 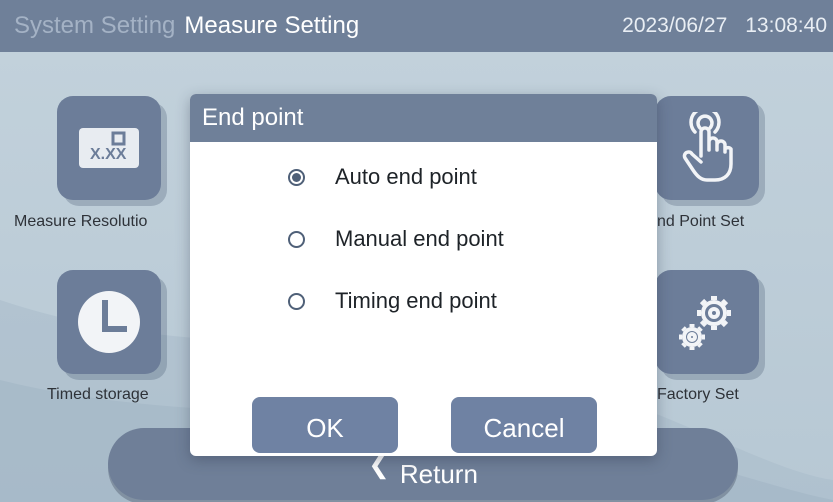 I want to click on option-timing-end-point: Timing end point, so click(x=392, y=301).